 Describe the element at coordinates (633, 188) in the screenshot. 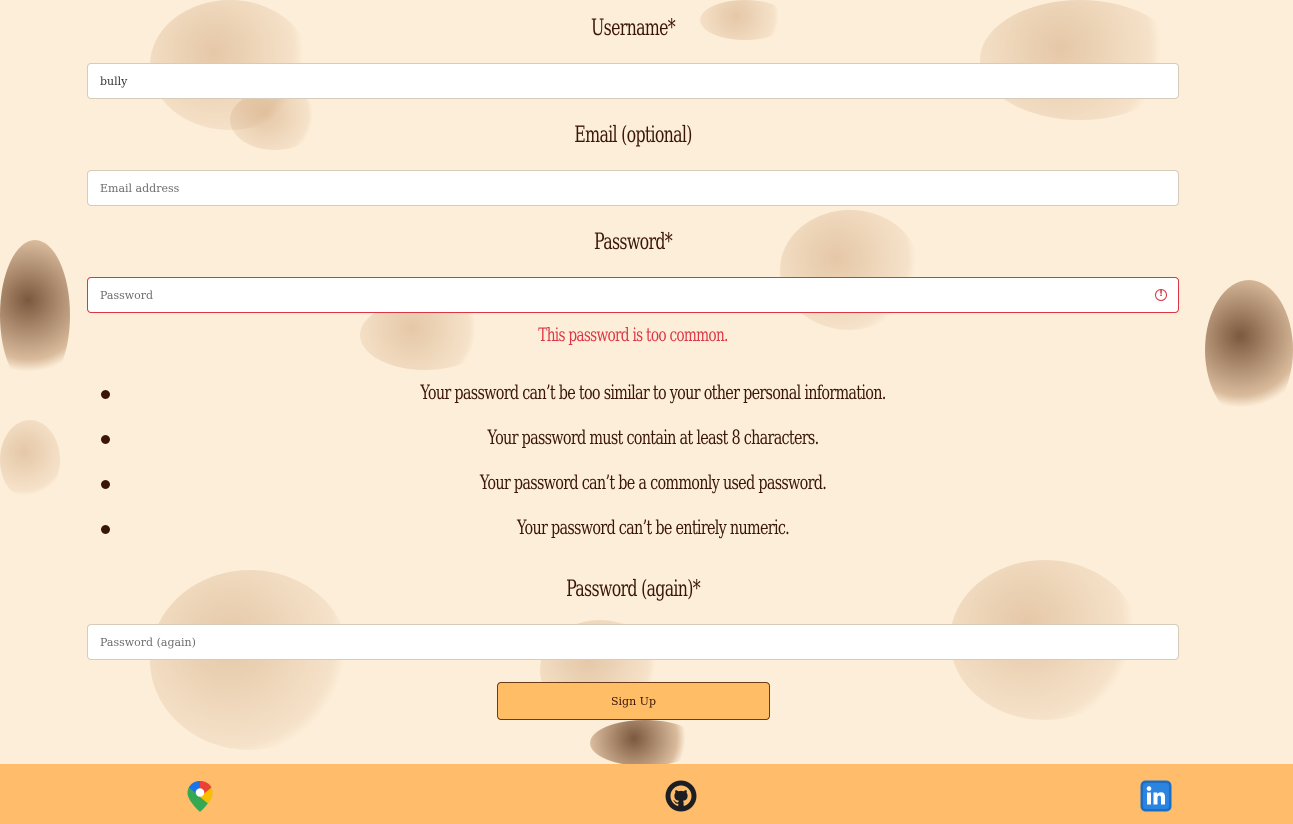

I see `email-input: Email address` at that location.